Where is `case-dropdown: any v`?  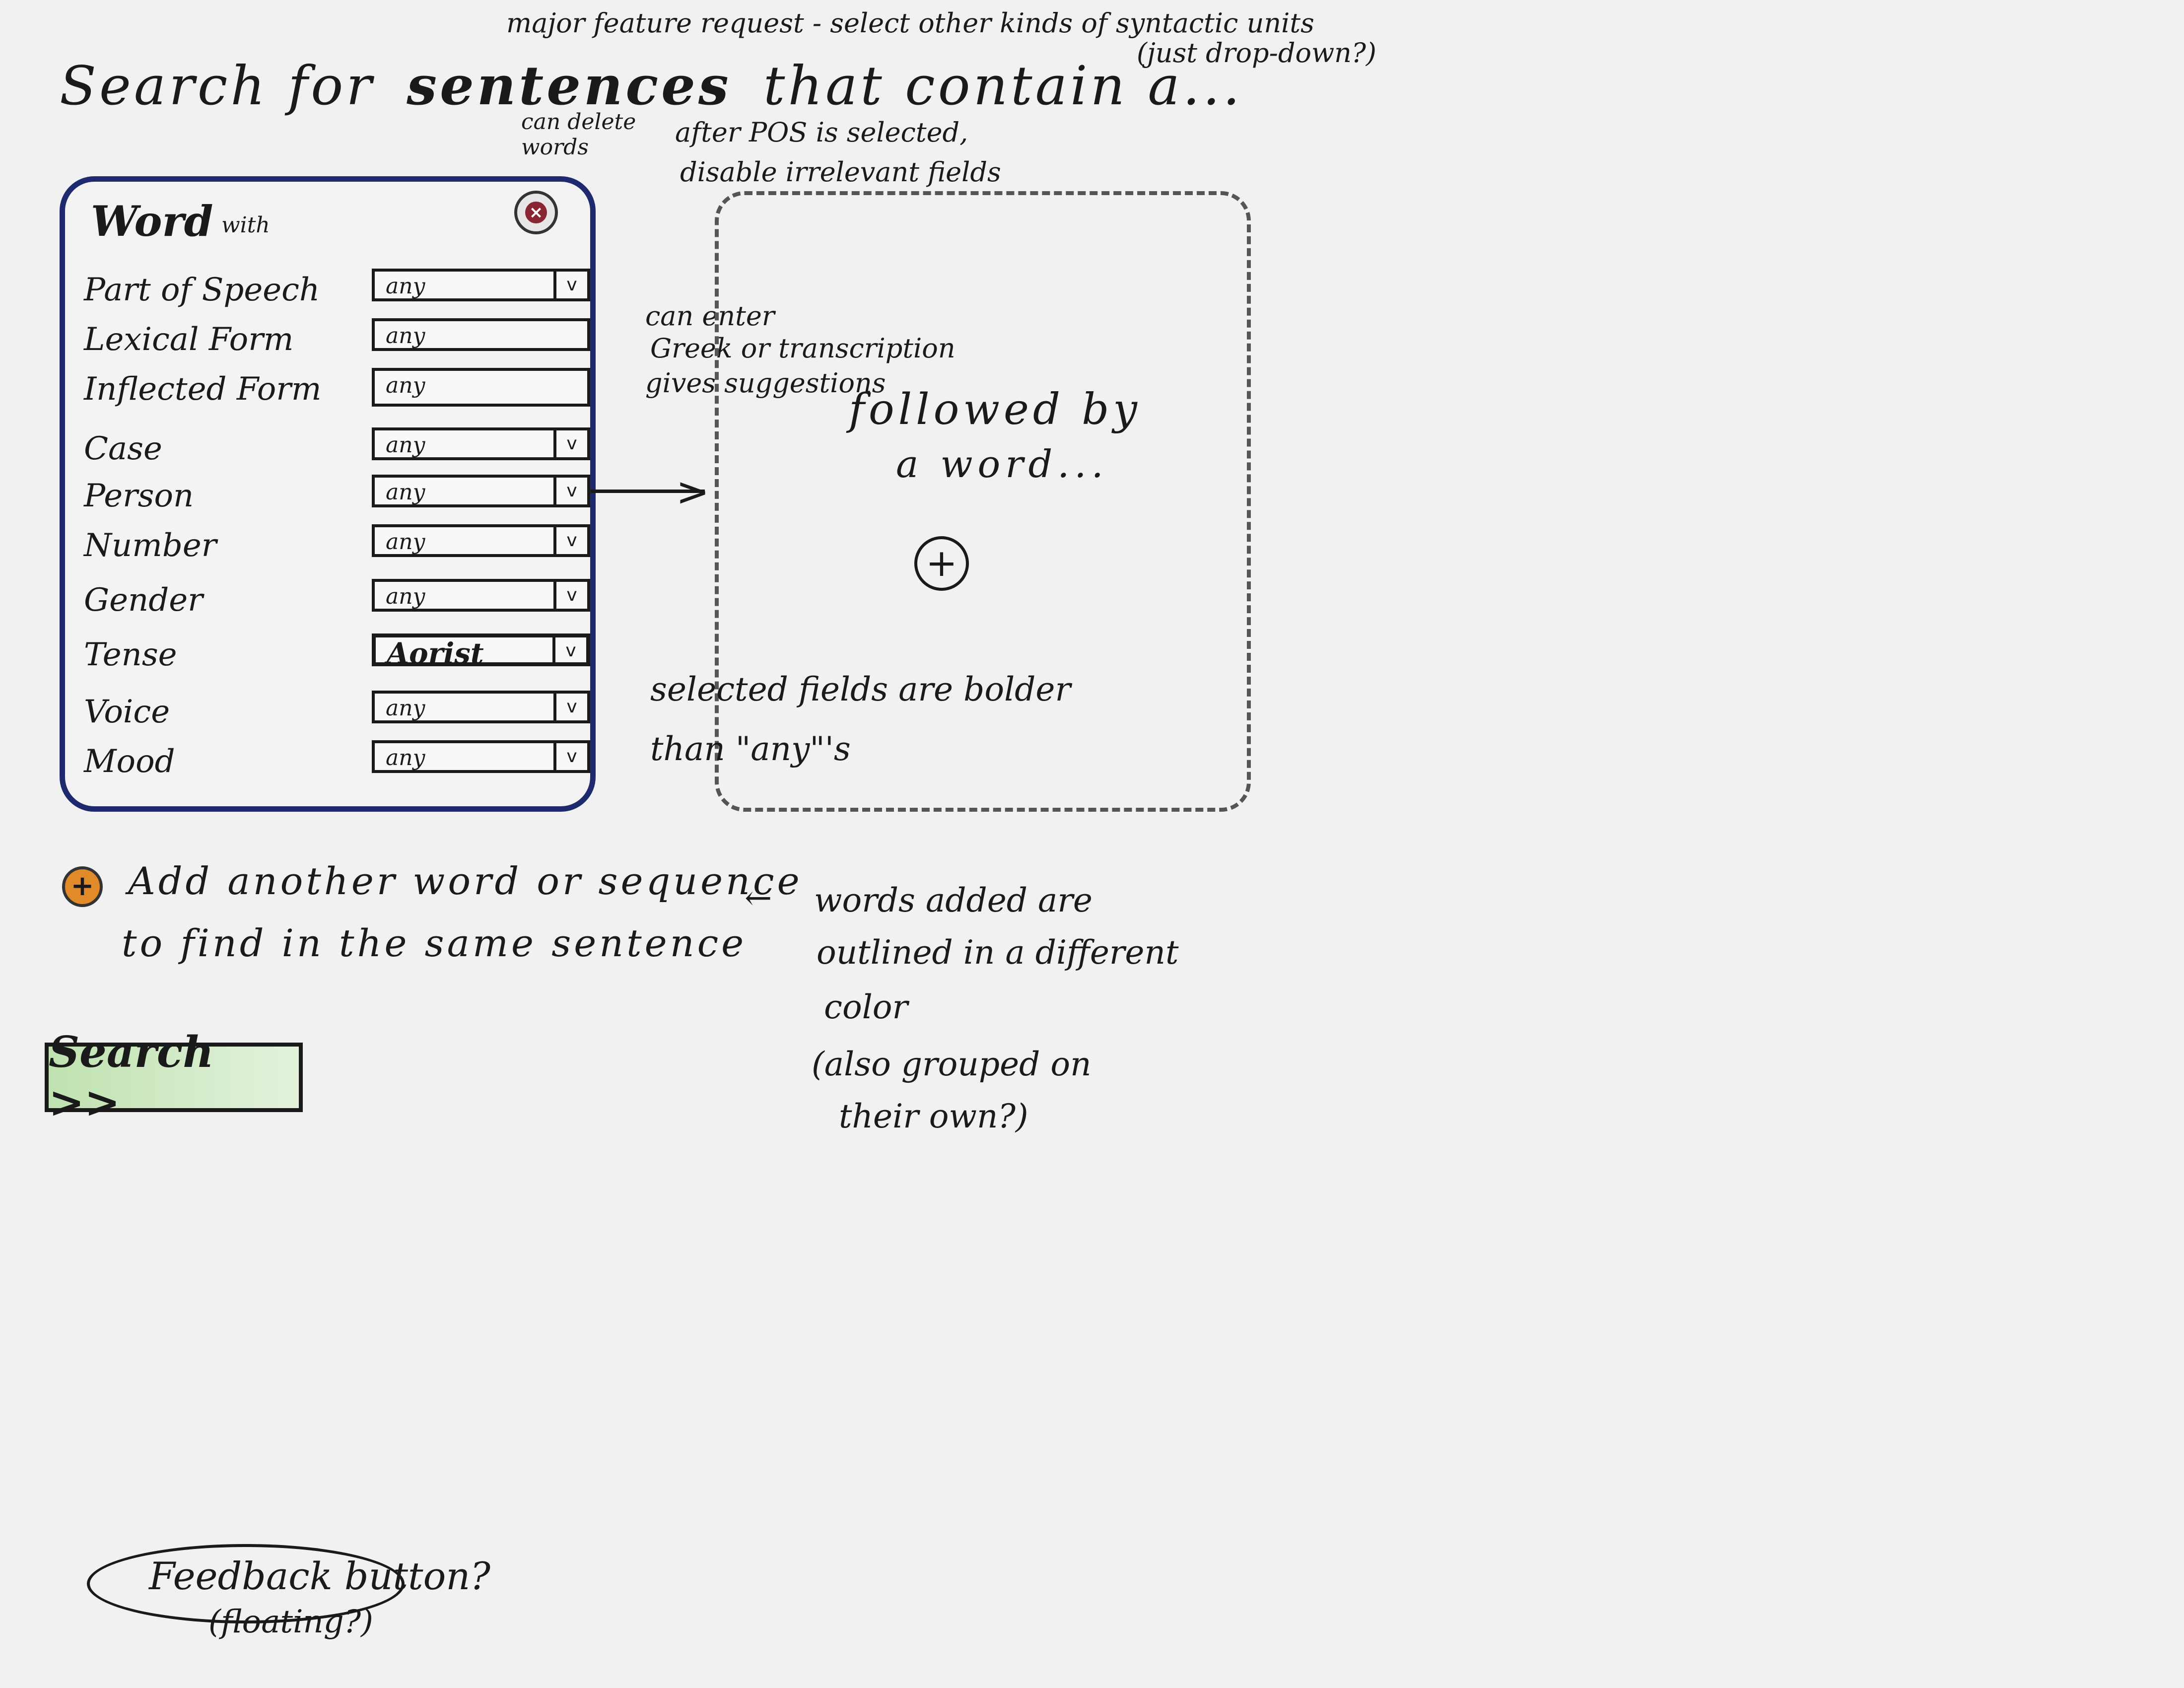
case-dropdown: any v is located at coordinates (481, 443).